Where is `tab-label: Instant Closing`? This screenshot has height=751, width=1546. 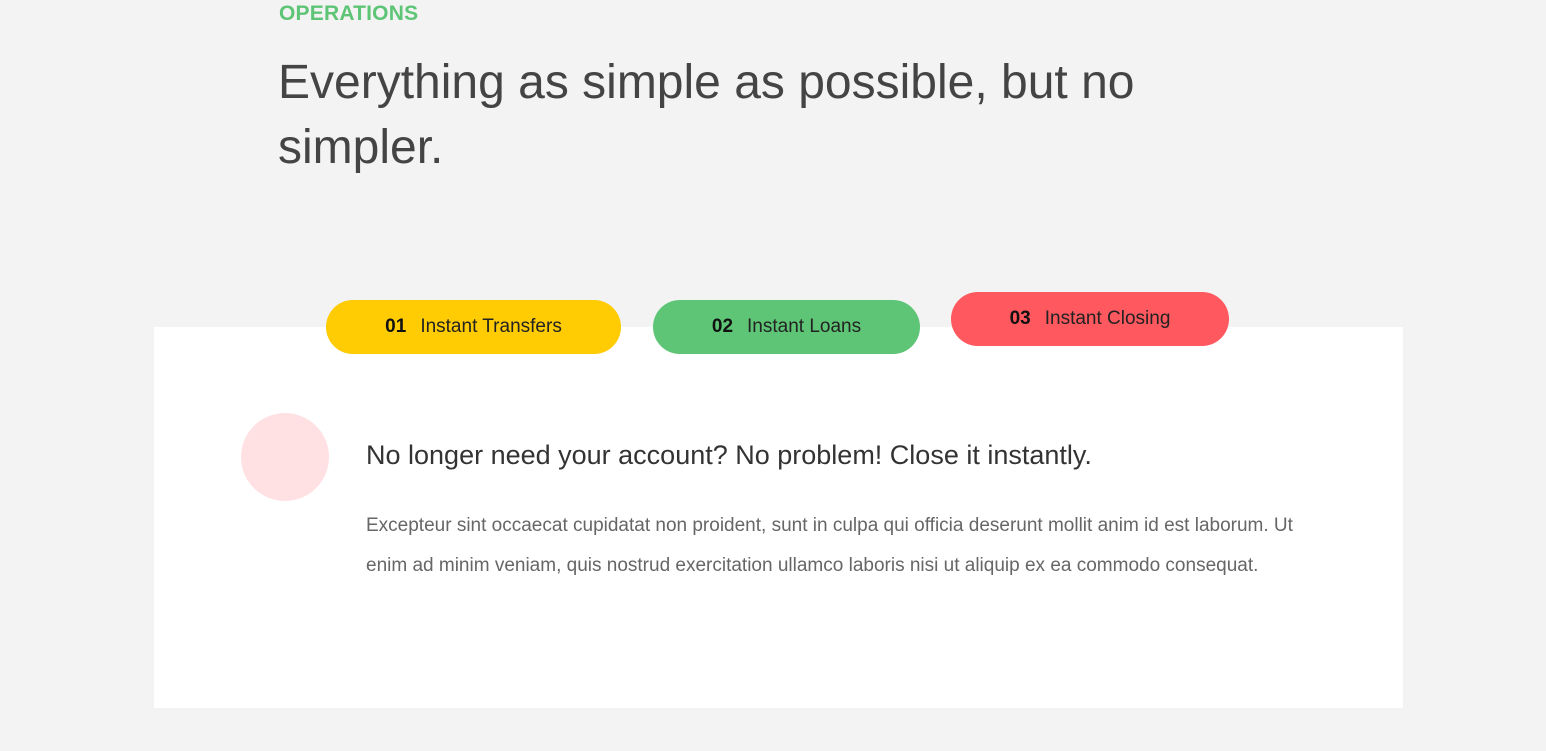
tab-label: Instant Closing is located at coordinates (1107, 318).